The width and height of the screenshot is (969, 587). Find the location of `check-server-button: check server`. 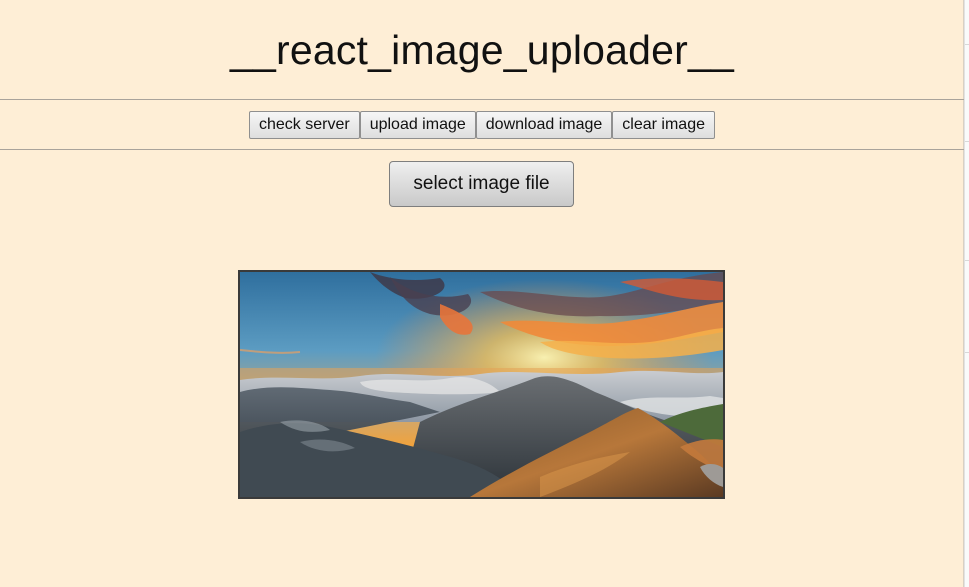

check-server-button: check server is located at coordinates (304, 125).